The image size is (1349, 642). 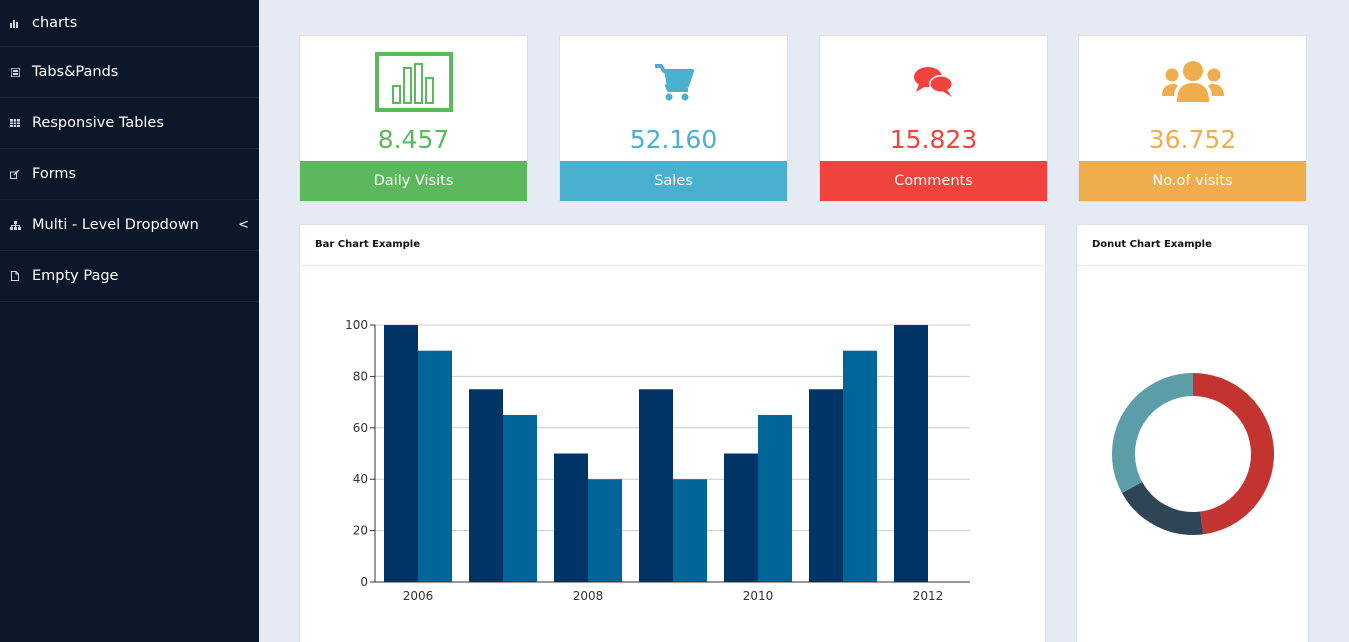 I want to click on donut-chart, so click(x=1193, y=454).